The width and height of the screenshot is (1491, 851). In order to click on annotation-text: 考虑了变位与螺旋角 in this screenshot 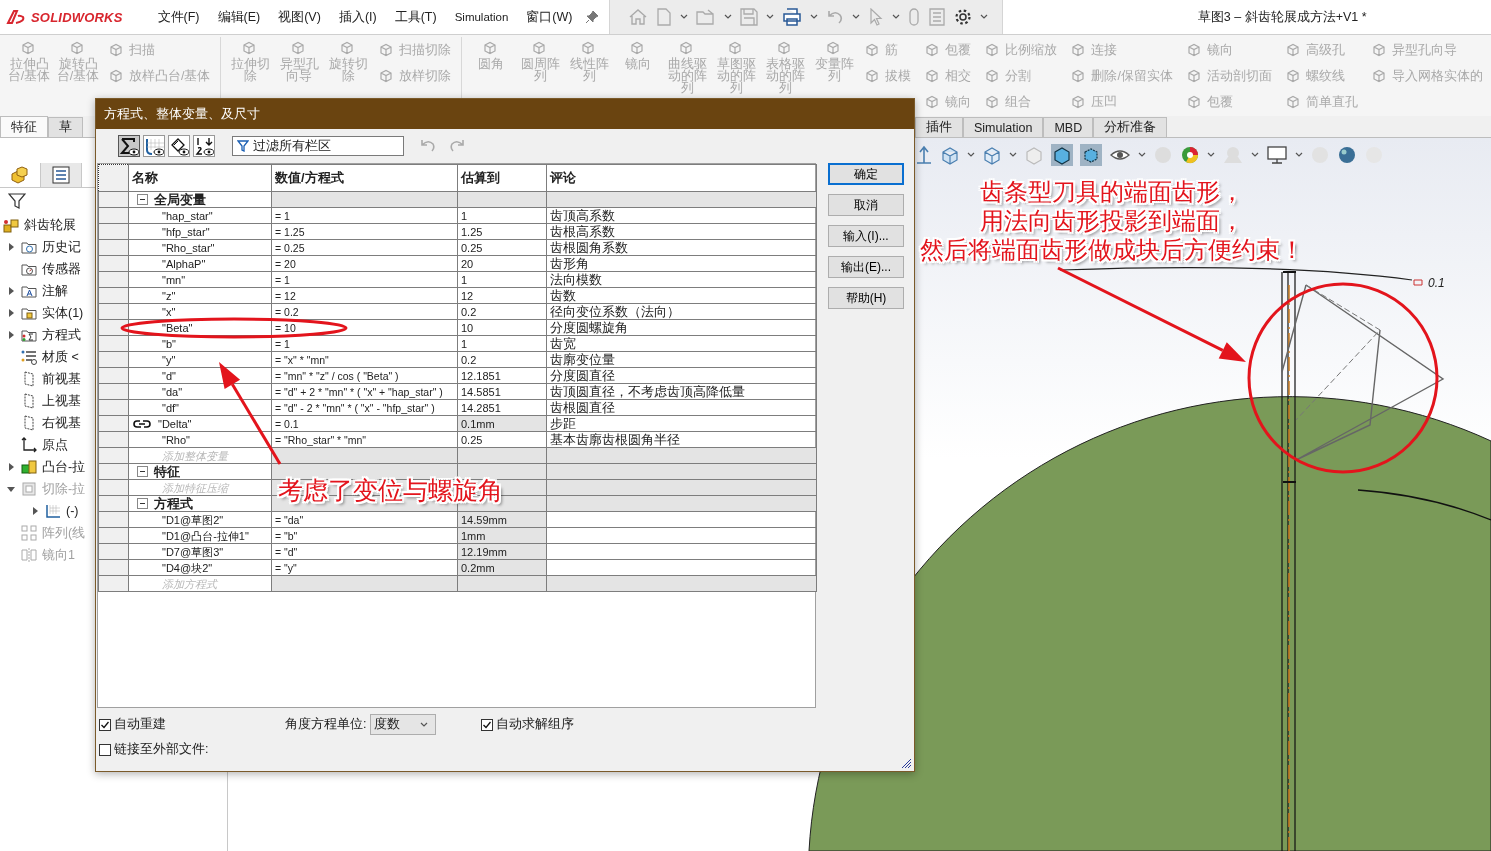, I will do `click(390, 491)`.